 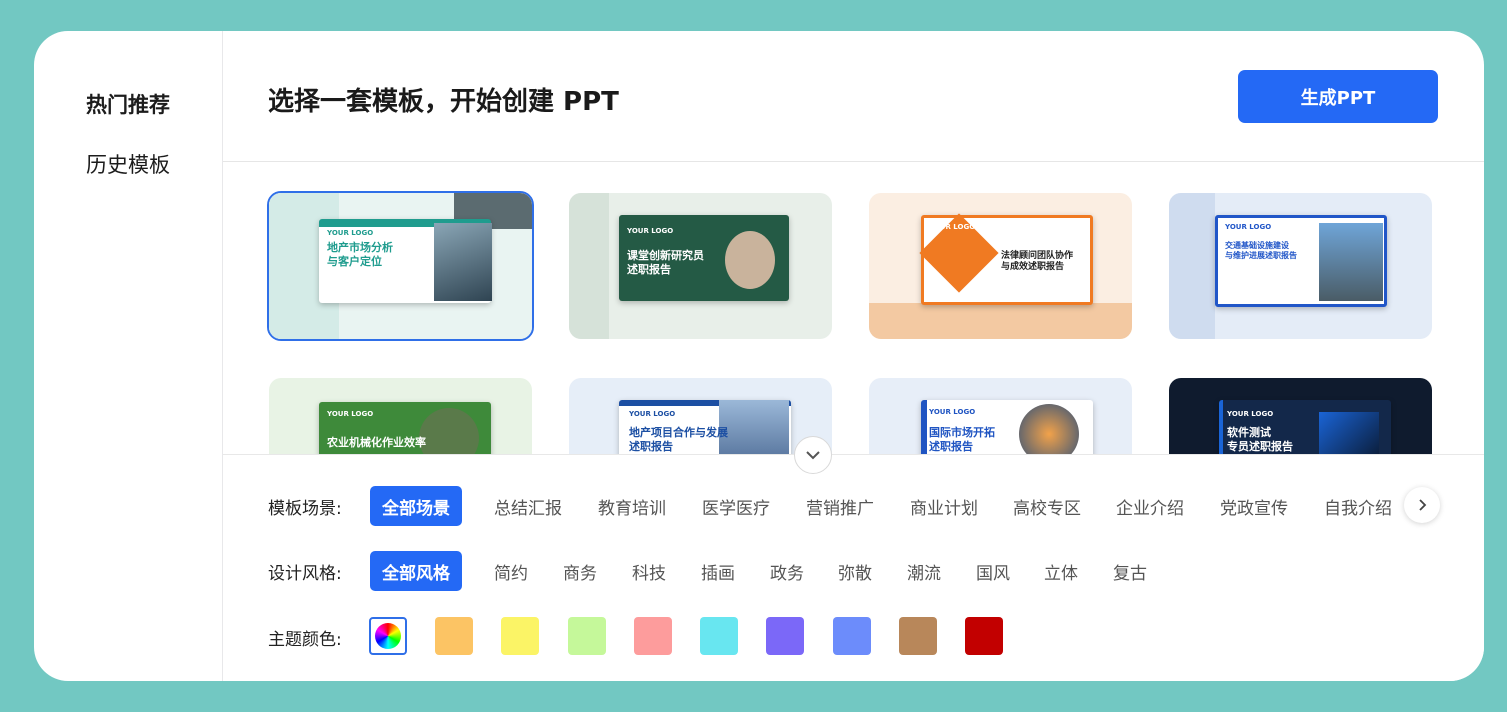 What do you see at coordinates (736, 506) in the screenshot?
I see `scene-chip: 医学医疗` at bounding box center [736, 506].